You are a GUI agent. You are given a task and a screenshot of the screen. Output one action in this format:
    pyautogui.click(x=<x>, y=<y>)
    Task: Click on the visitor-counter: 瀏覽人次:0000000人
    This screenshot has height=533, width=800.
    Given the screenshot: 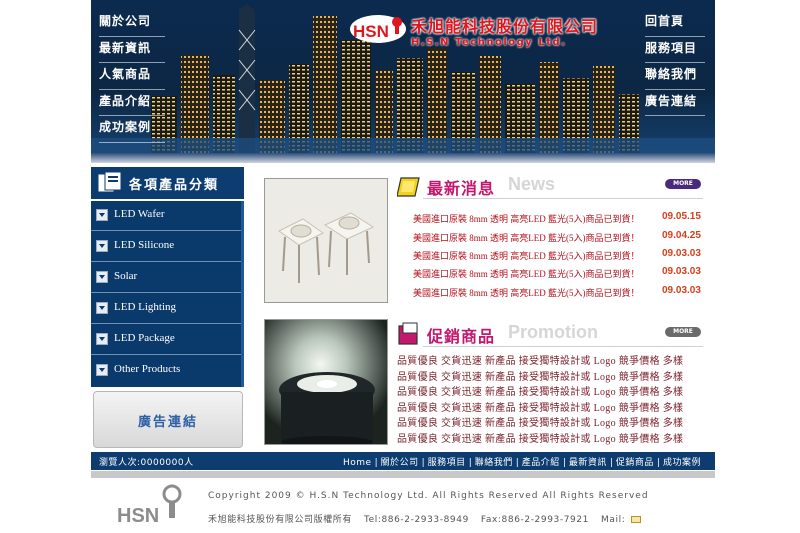 What is the action you would take?
    pyautogui.click(x=146, y=463)
    